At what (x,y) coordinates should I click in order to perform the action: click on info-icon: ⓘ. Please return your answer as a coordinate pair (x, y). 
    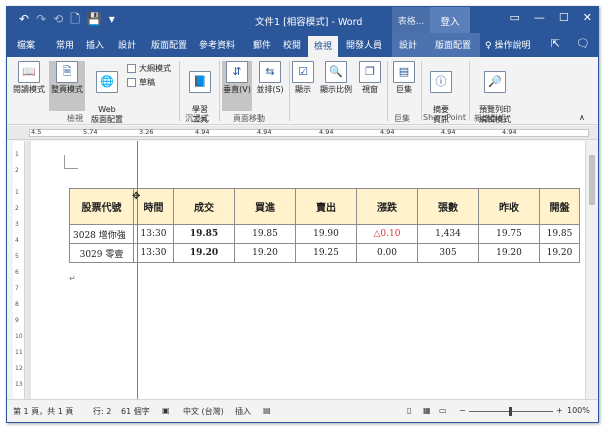
    Looking at the image, I should click on (441, 82).